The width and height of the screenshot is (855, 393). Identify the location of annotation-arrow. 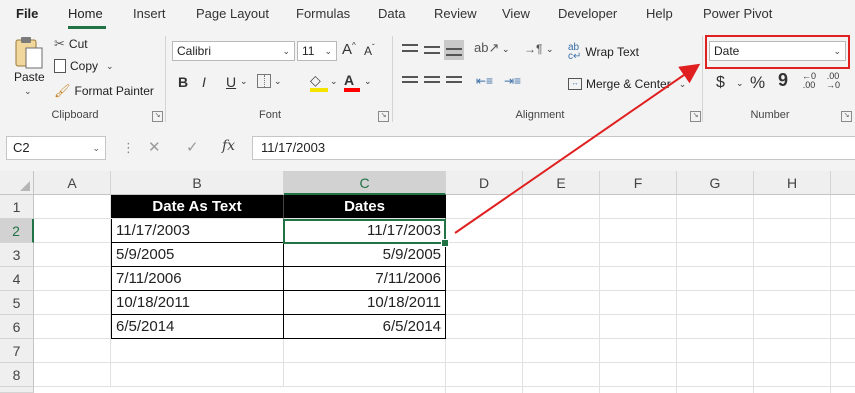
(577, 148).